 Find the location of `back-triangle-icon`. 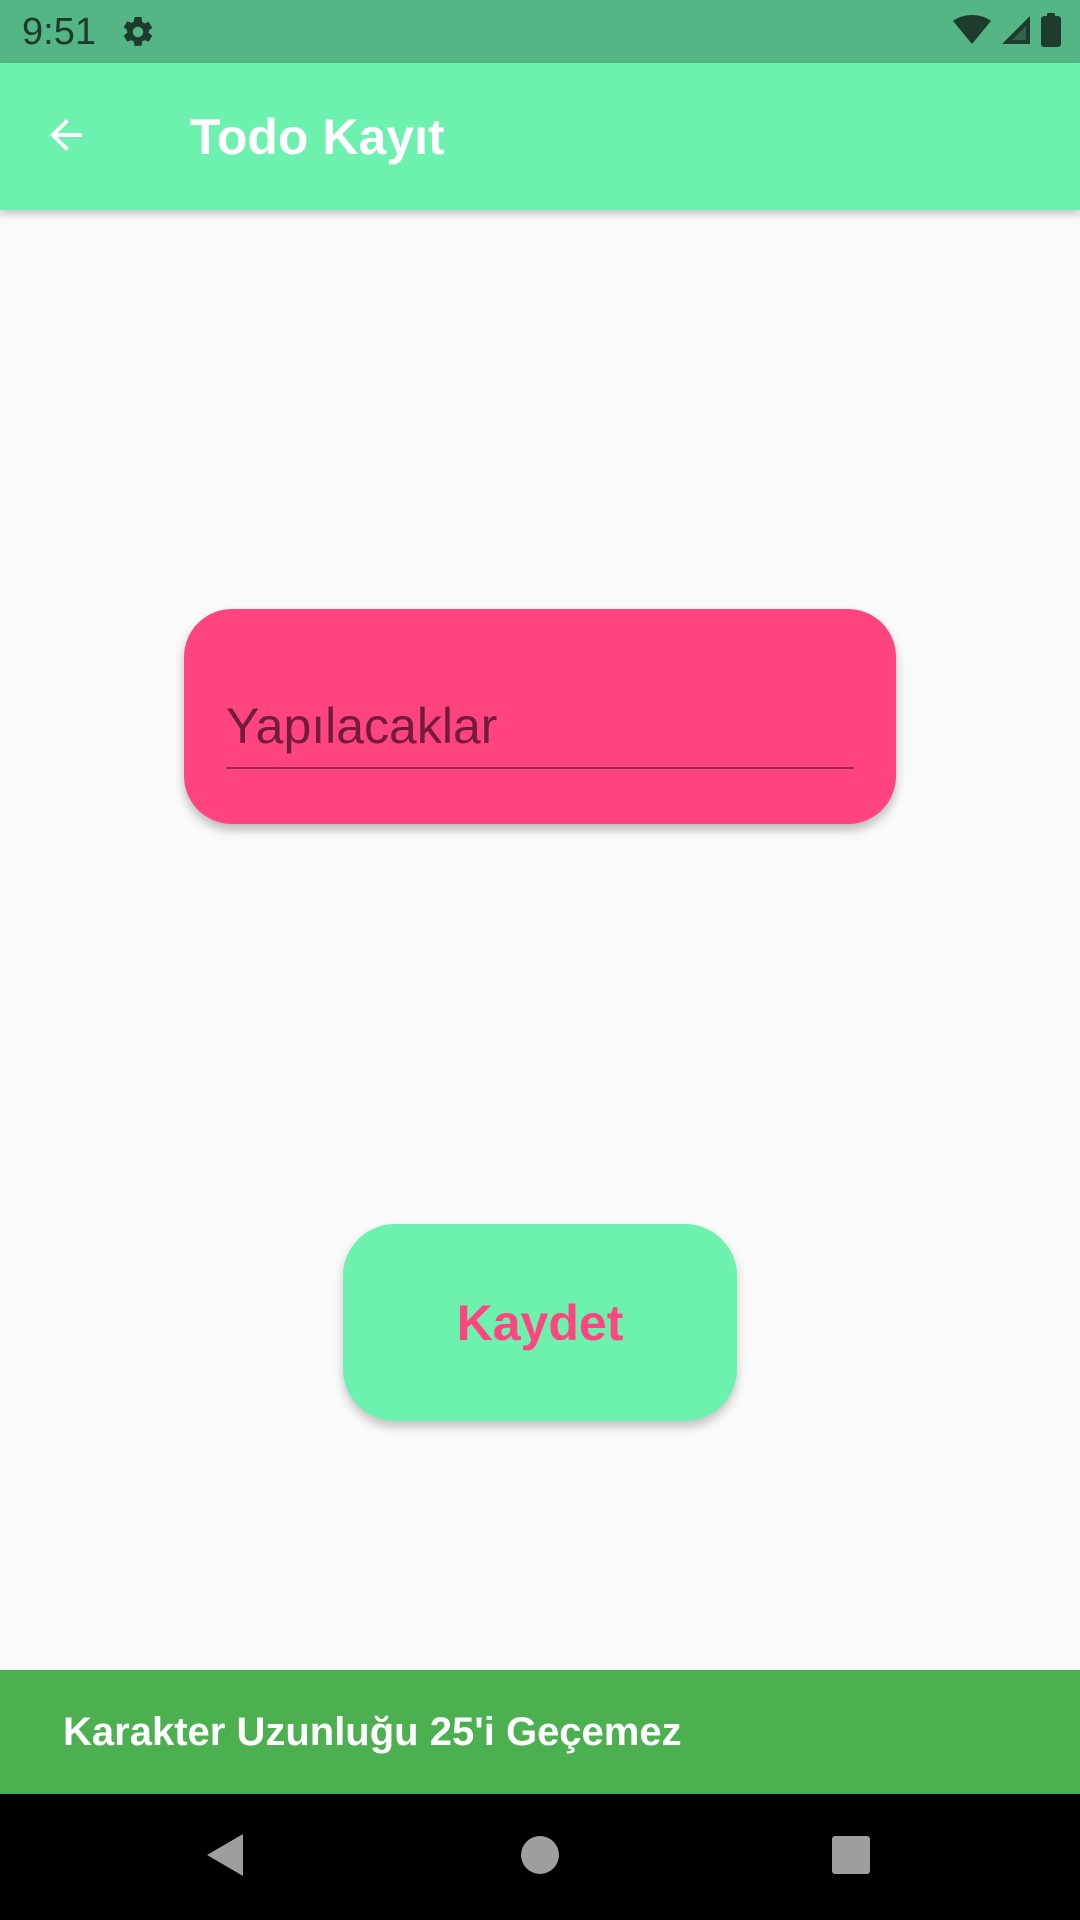

back-triangle-icon is located at coordinates (225, 1857).